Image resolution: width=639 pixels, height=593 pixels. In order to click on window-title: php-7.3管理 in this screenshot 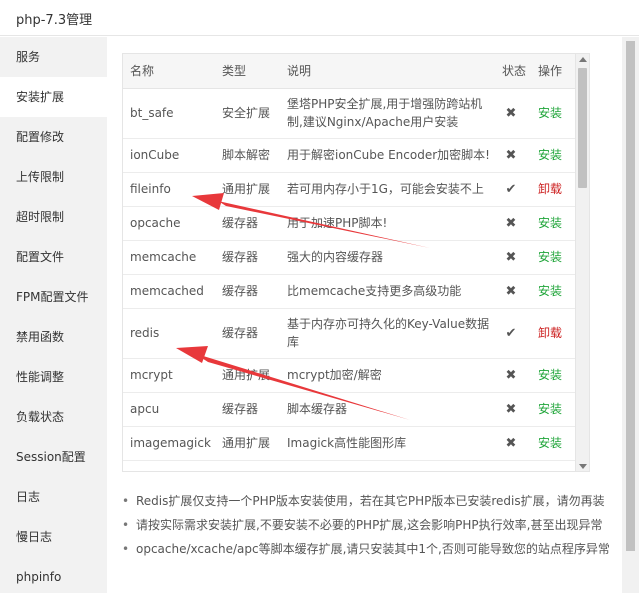, I will do `click(54, 20)`.